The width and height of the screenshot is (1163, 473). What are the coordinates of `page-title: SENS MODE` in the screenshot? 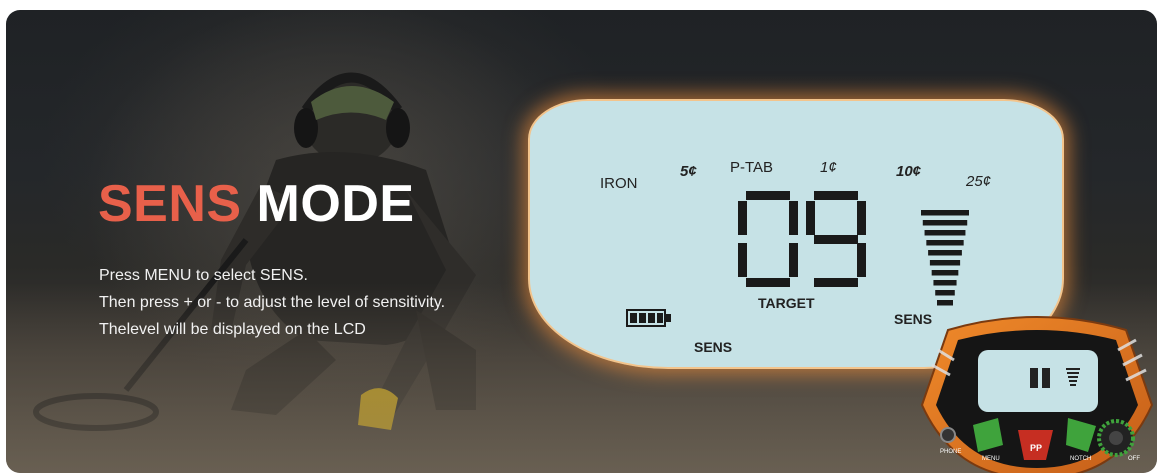 It's located at (256, 204).